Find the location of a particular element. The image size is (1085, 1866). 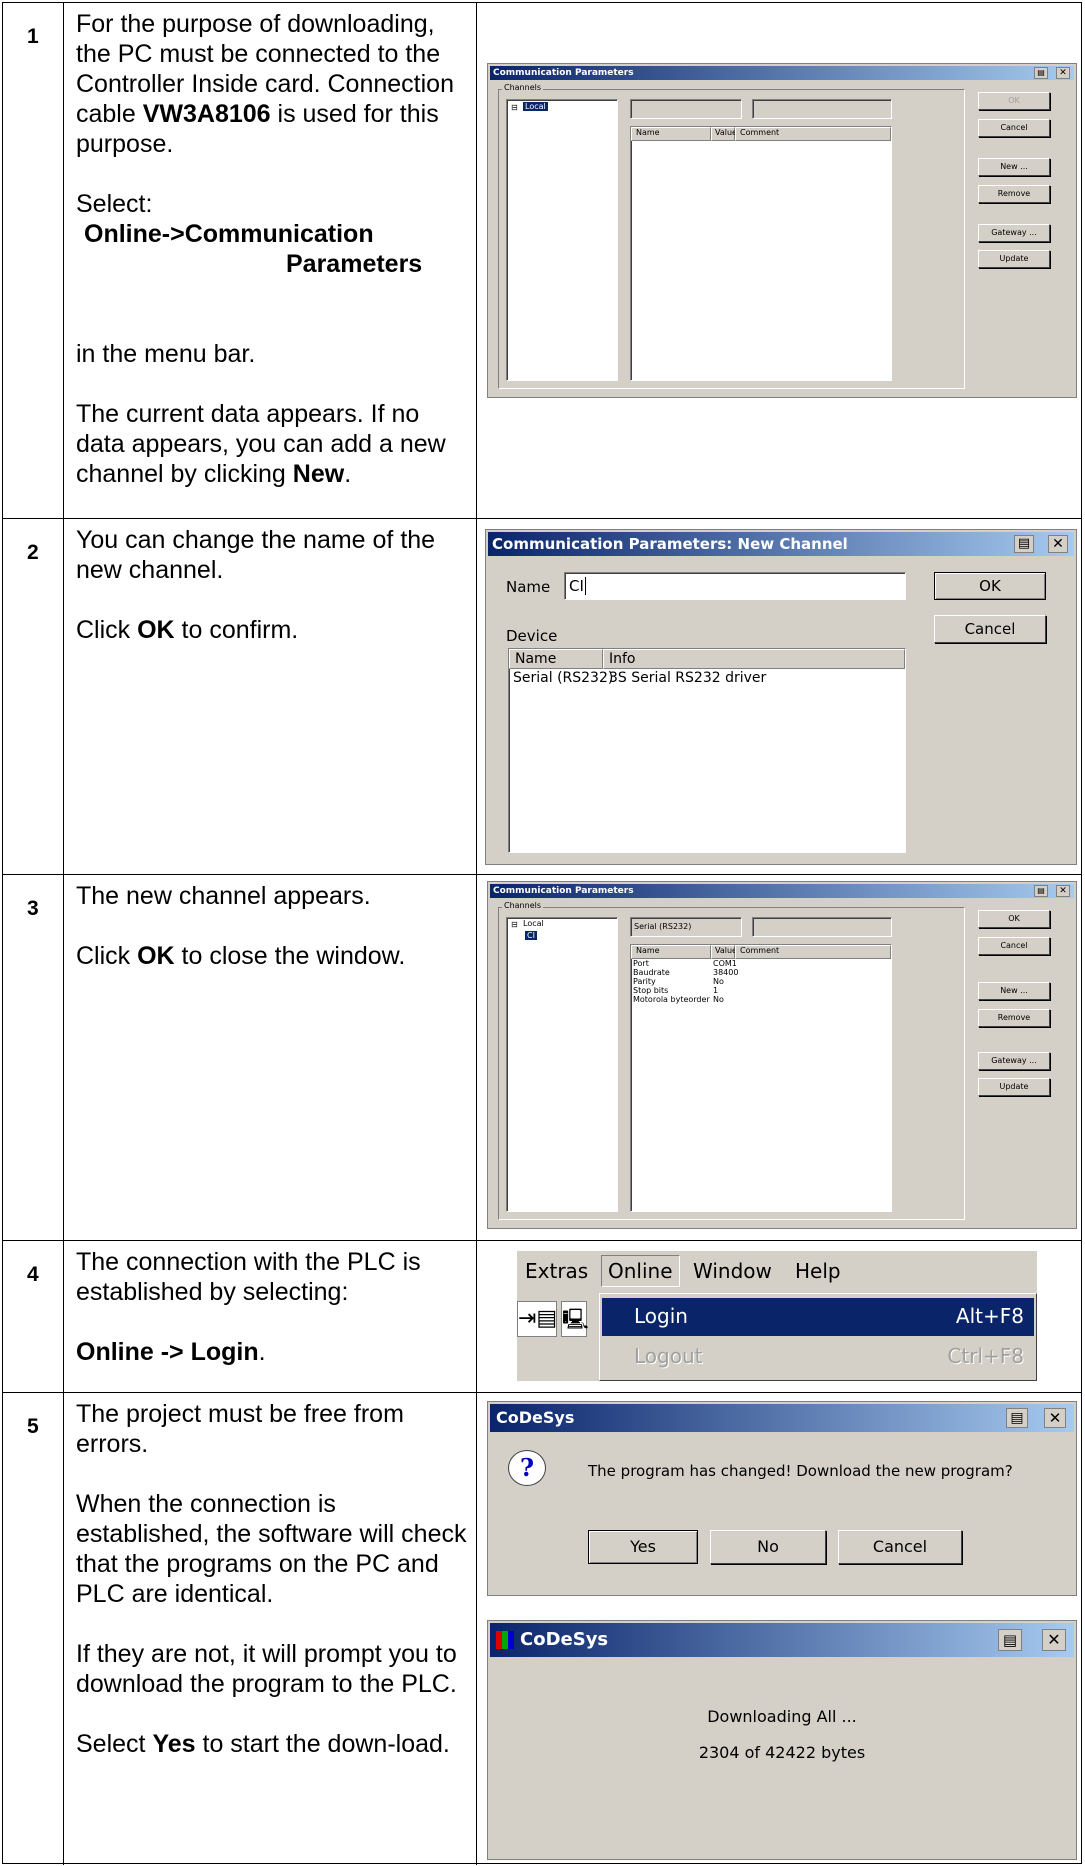

table-row: Baudrate 38400 is located at coordinates (733, 972).